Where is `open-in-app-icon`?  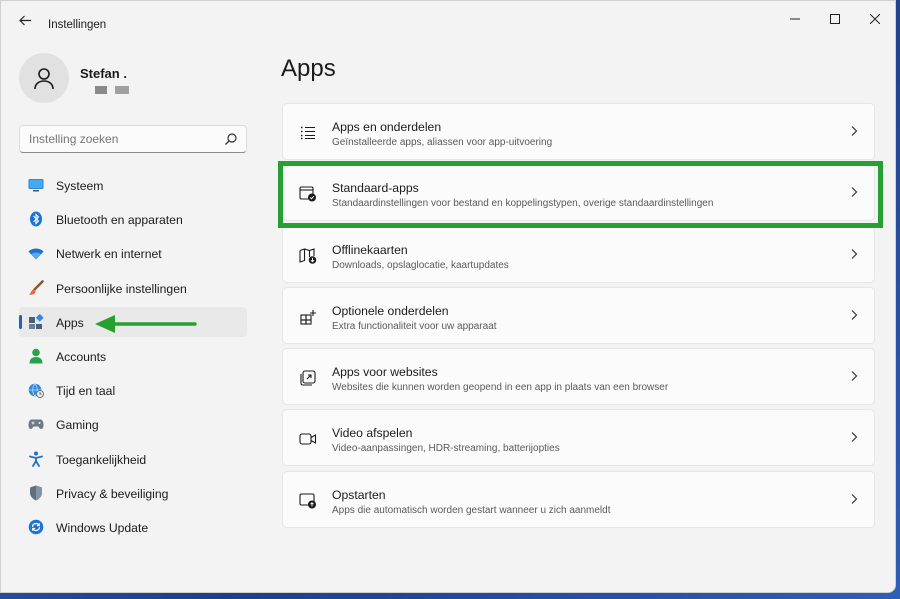 open-in-app-icon is located at coordinates (308, 378).